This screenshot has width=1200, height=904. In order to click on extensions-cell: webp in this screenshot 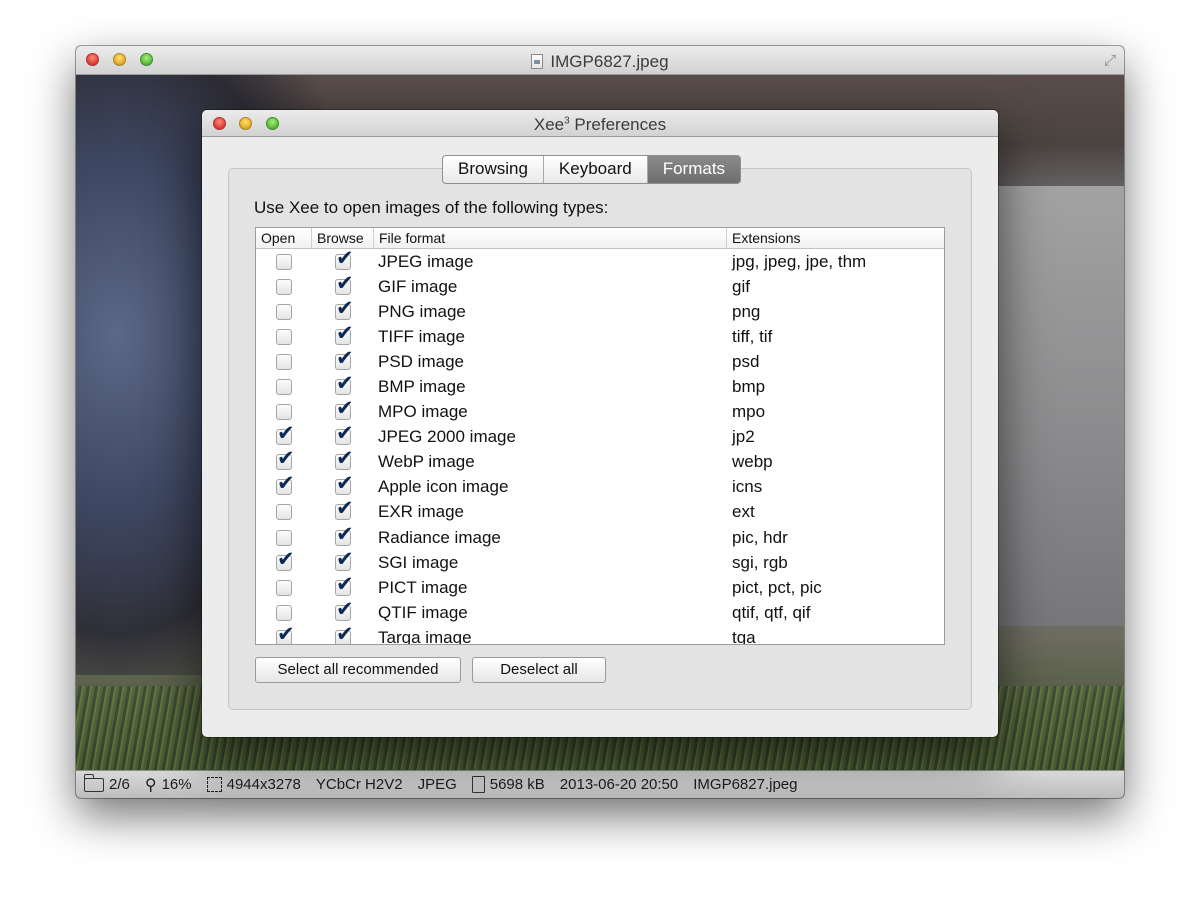, I will do `click(752, 462)`.